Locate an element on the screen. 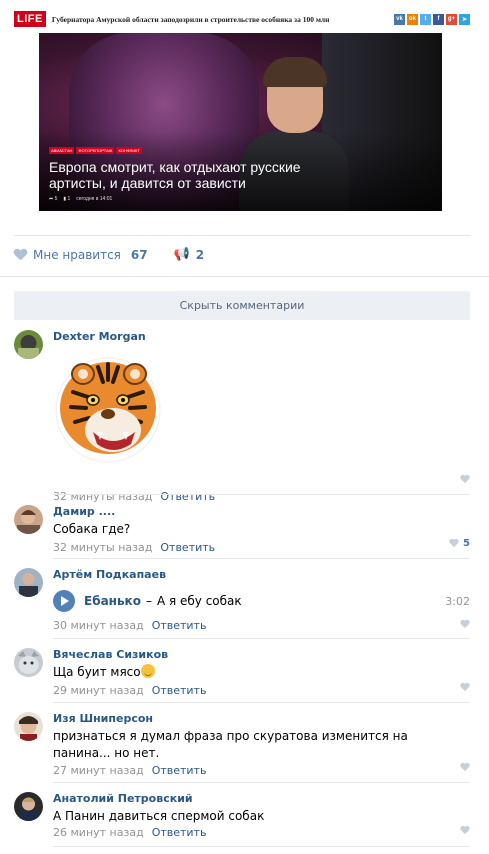  reactions-bar: Мне нравится 67 📢 2 is located at coordinates (109, 254).